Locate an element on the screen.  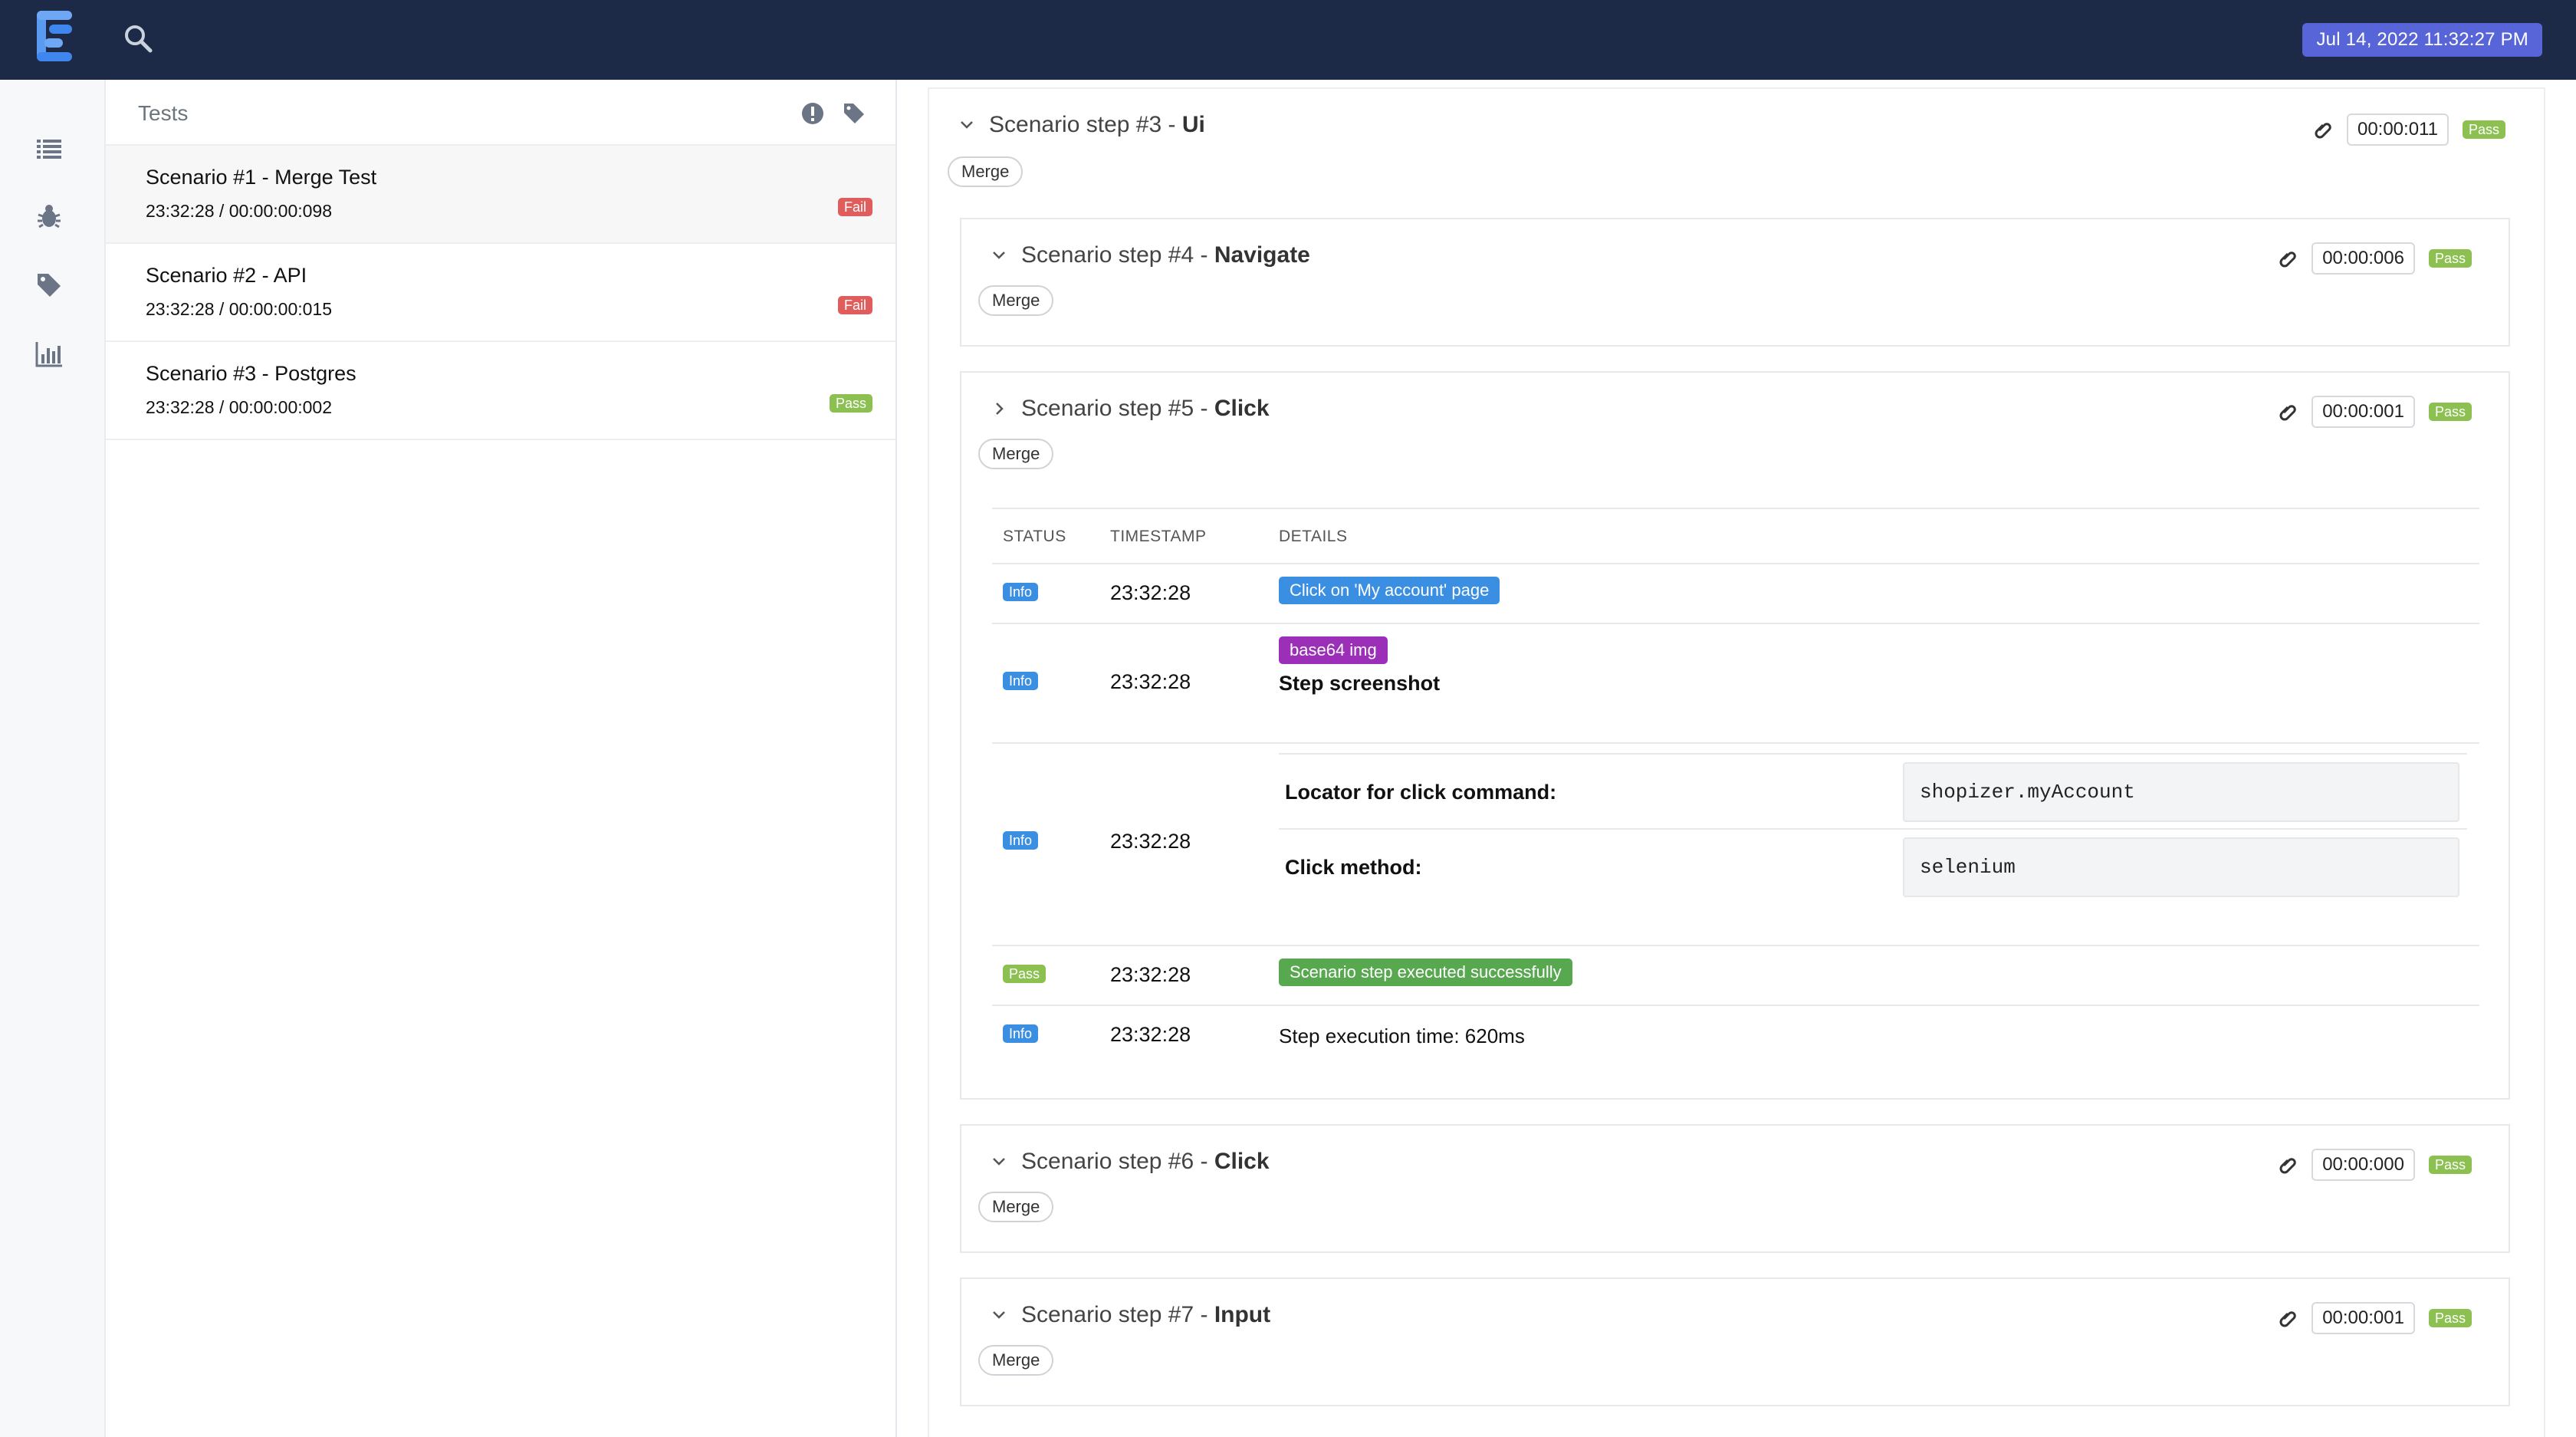
step-title: Scenario step #6 - Click is located at coordinates (1146, 1161).